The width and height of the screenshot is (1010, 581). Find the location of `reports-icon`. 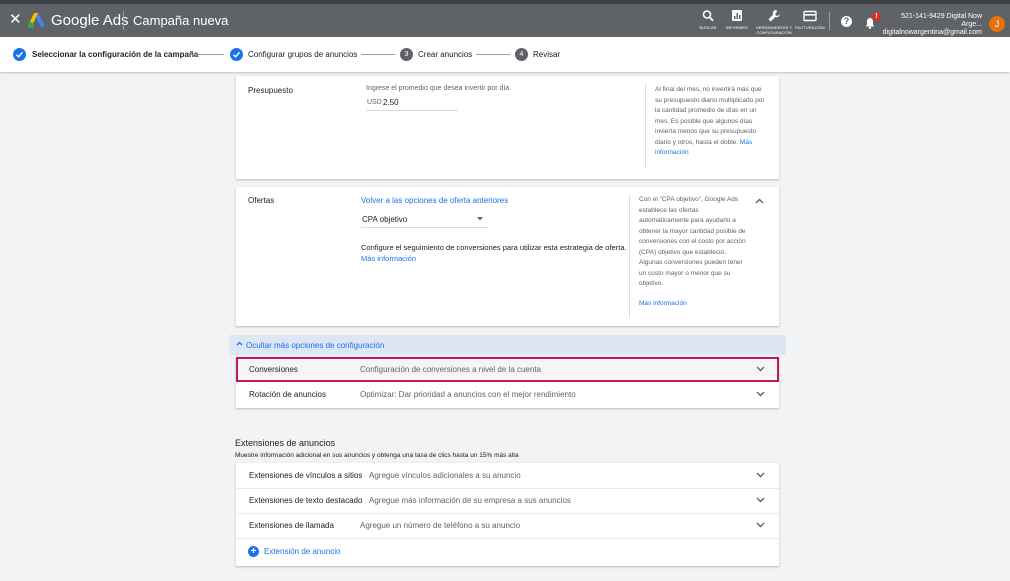

reports-icon is located at coordinates (737, 15).